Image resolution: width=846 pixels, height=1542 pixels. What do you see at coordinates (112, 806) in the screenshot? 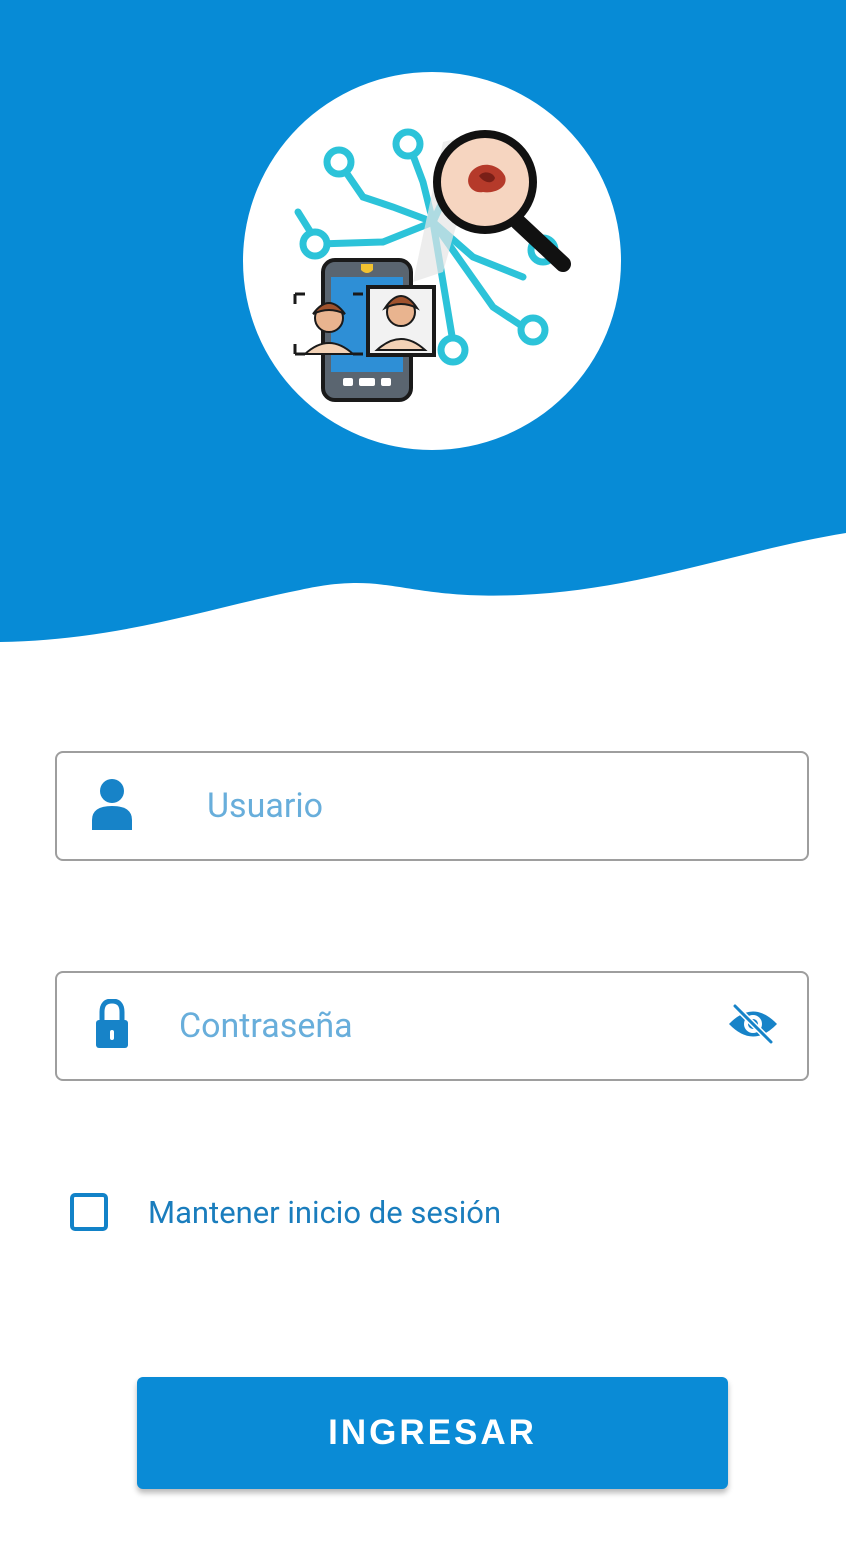
I see `person-icon` at bounding box center [112, 806].